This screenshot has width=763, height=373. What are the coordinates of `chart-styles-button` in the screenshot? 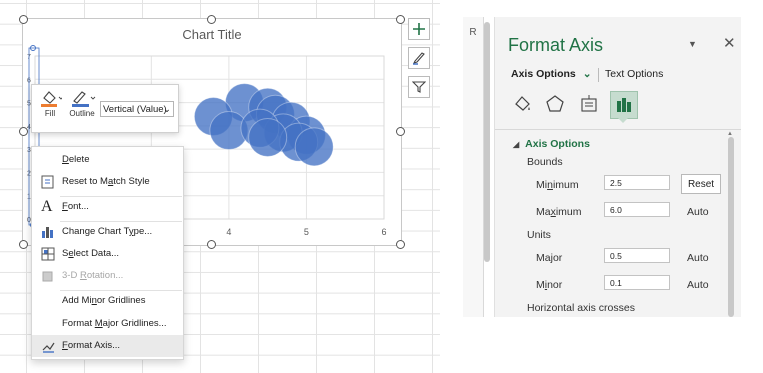 It's located at (419, 58).